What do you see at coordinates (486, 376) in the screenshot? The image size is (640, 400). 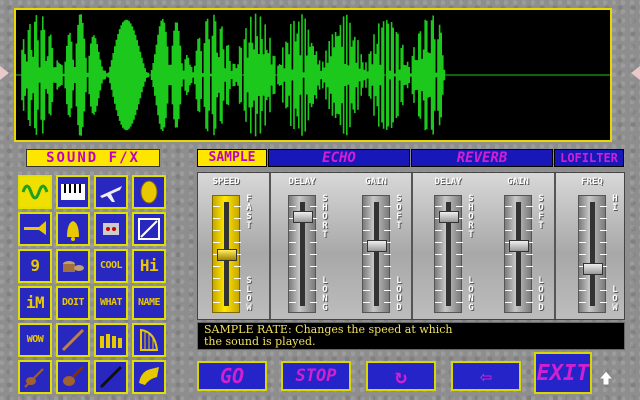 I see `back-button: ⇦` at bounding box center [486, 376].